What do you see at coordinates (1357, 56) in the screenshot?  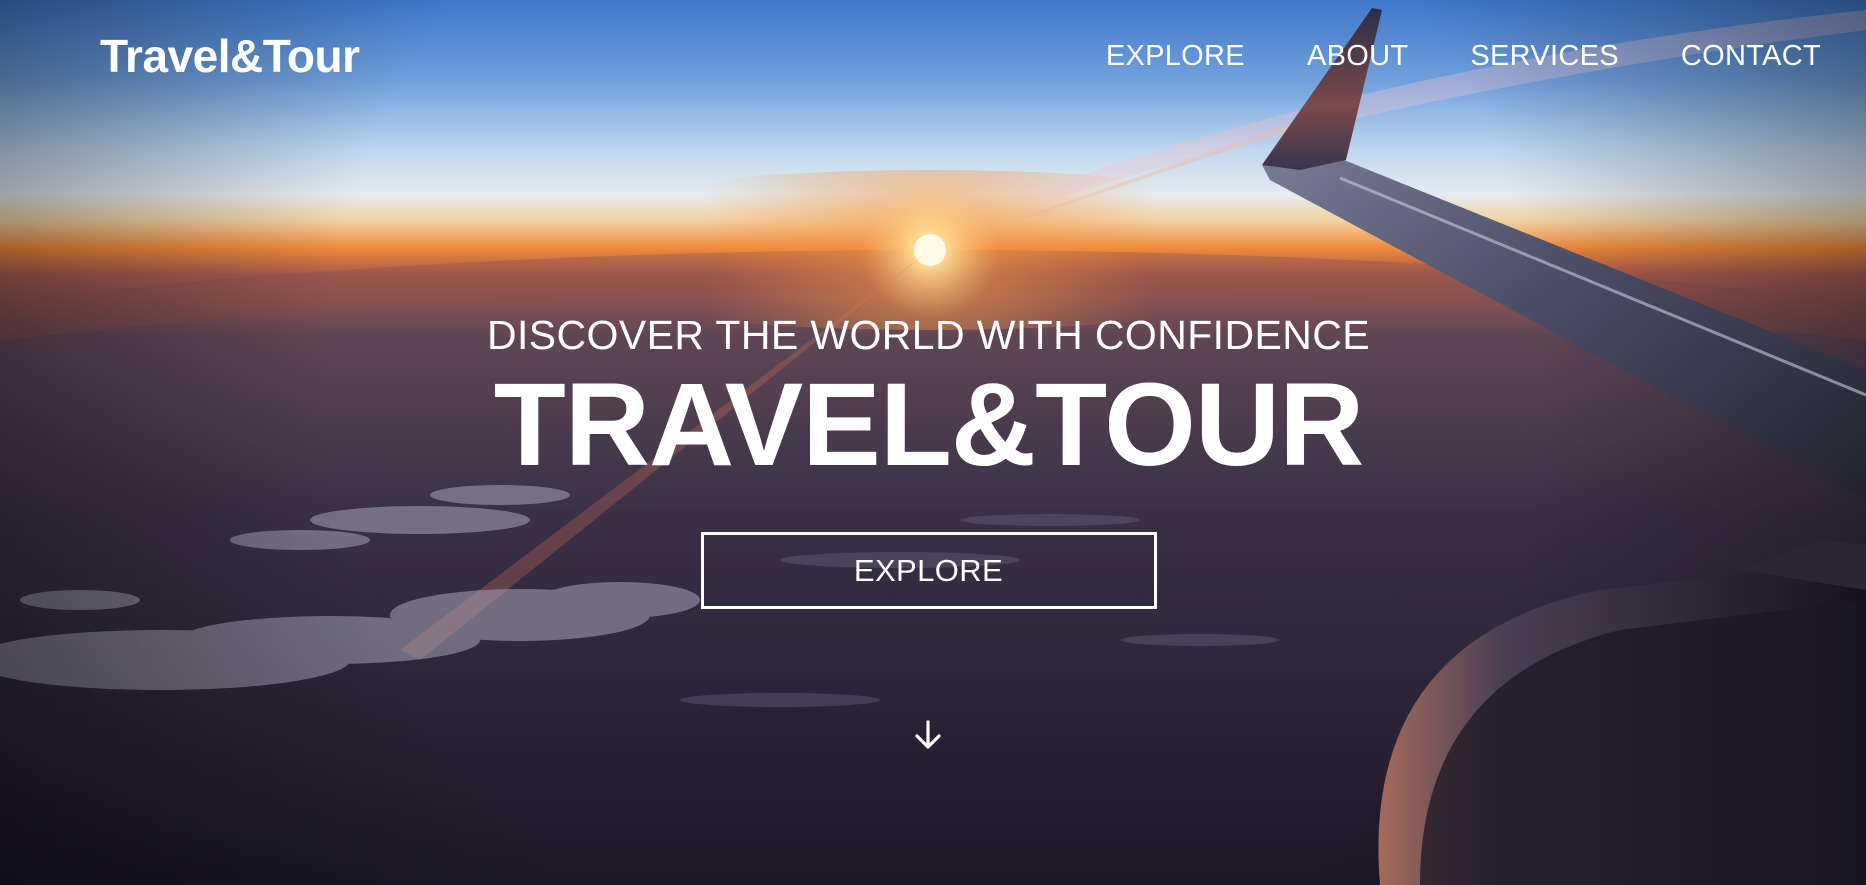 I see `nav-link-about: ABOUT` at bounding box center [1357, 56].